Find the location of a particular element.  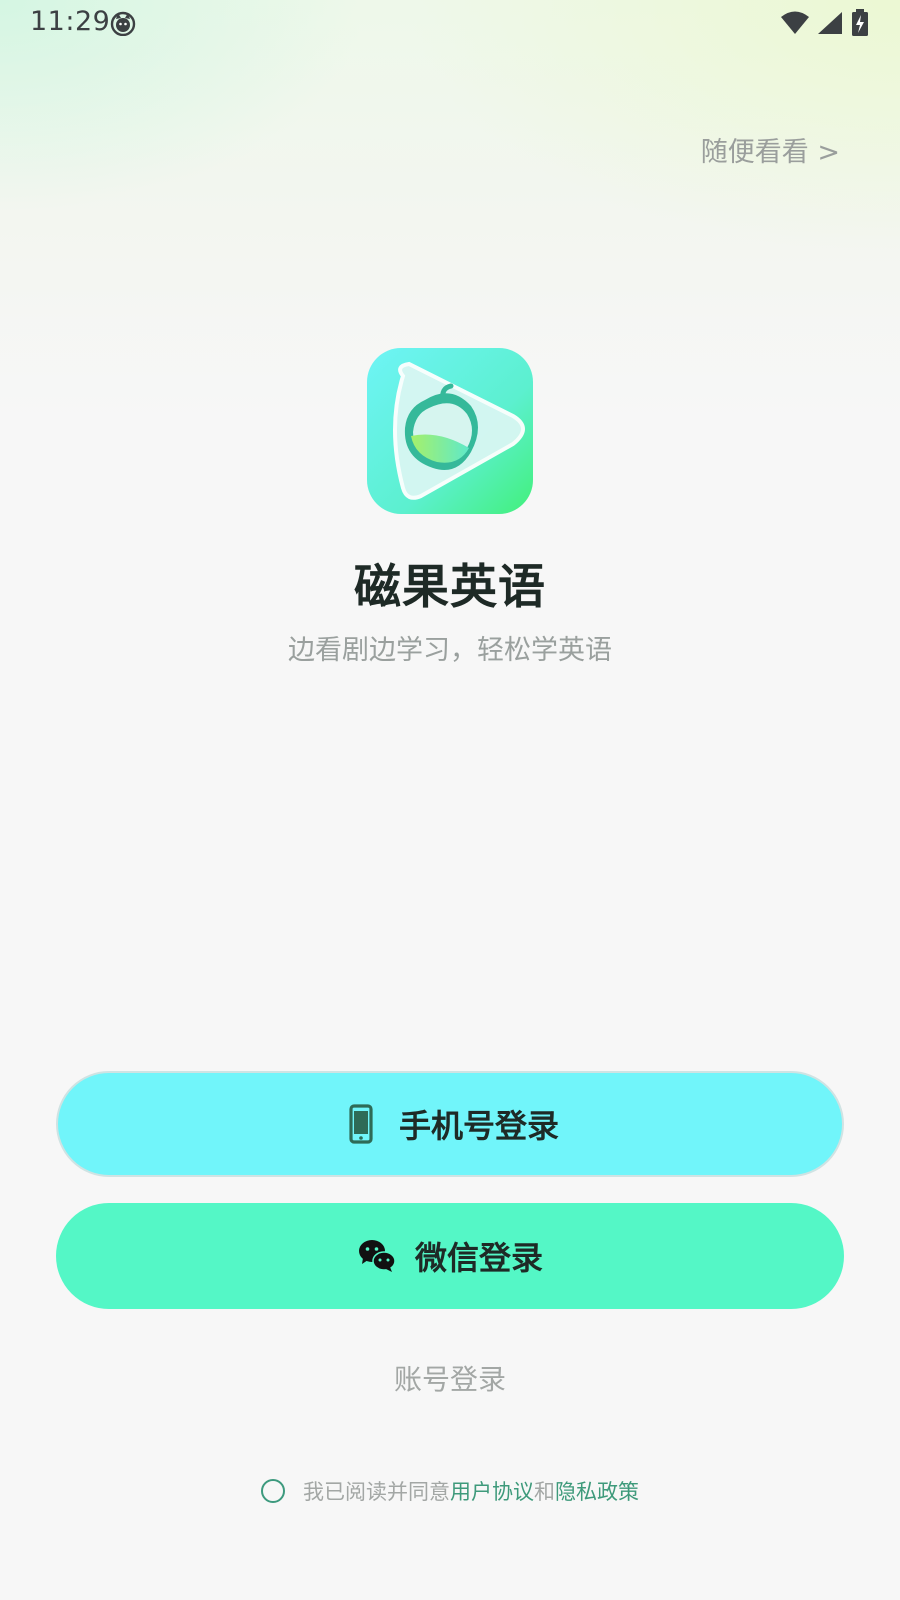

wechat-login-button: 微信登录 is located at coordinates (450, 1256).